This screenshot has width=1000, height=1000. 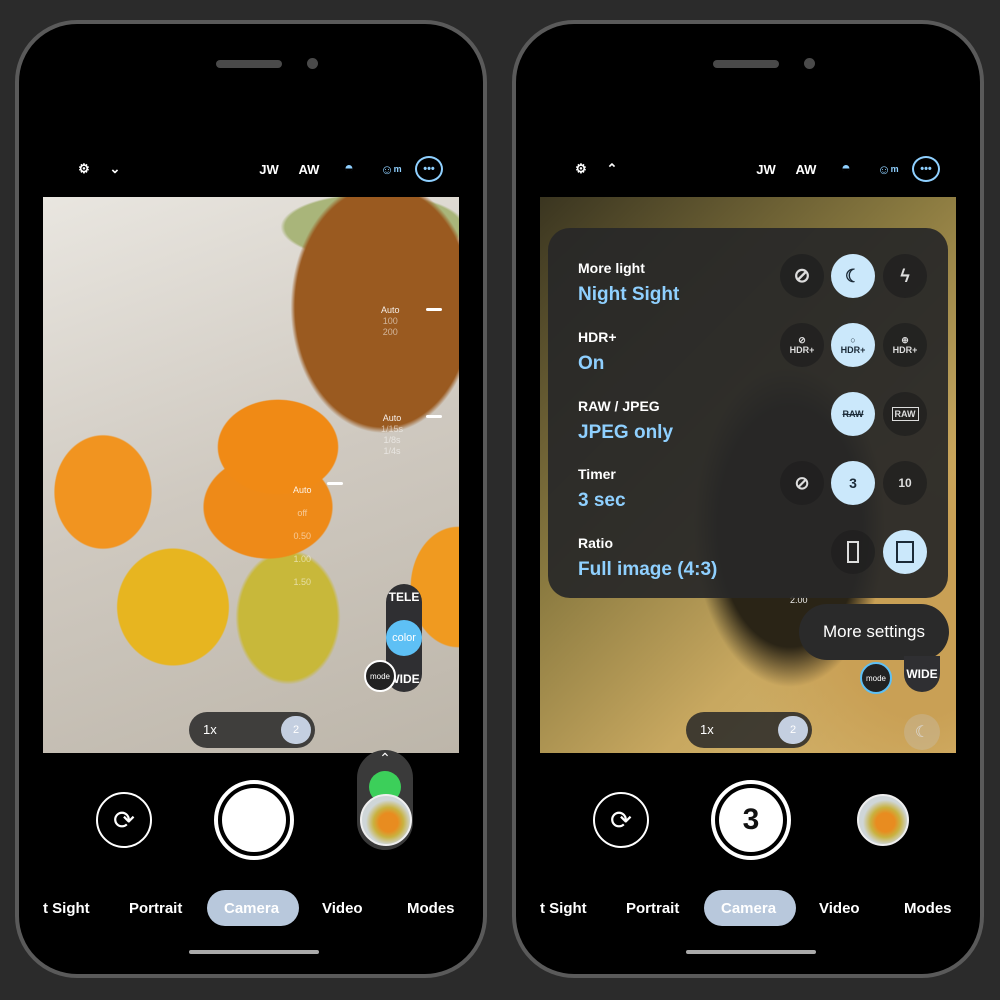 I want to click on ratio-4-3-icon, so click(x=905, y=552).